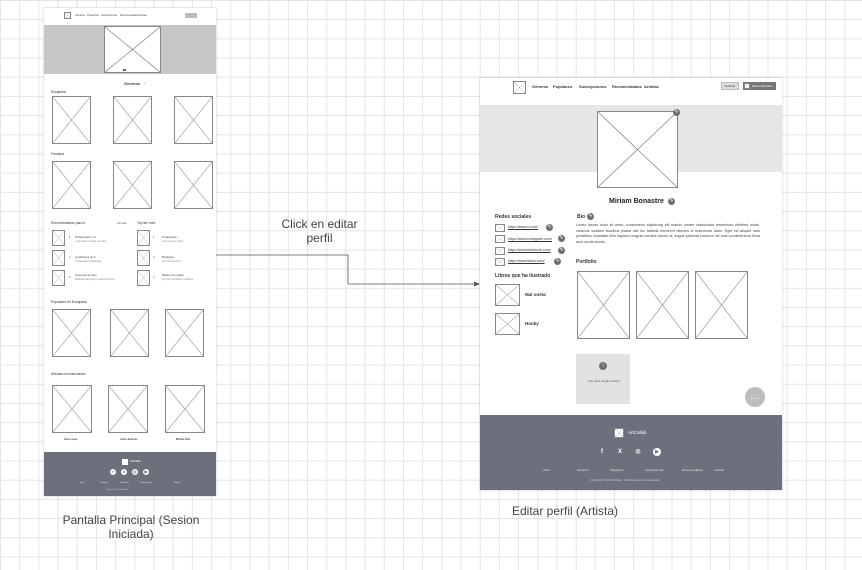 The image size is (862, 570). Describe the element at coordinates (71, 439) in the screenshot. I see `artist-name: Sam Lopez` at that location.